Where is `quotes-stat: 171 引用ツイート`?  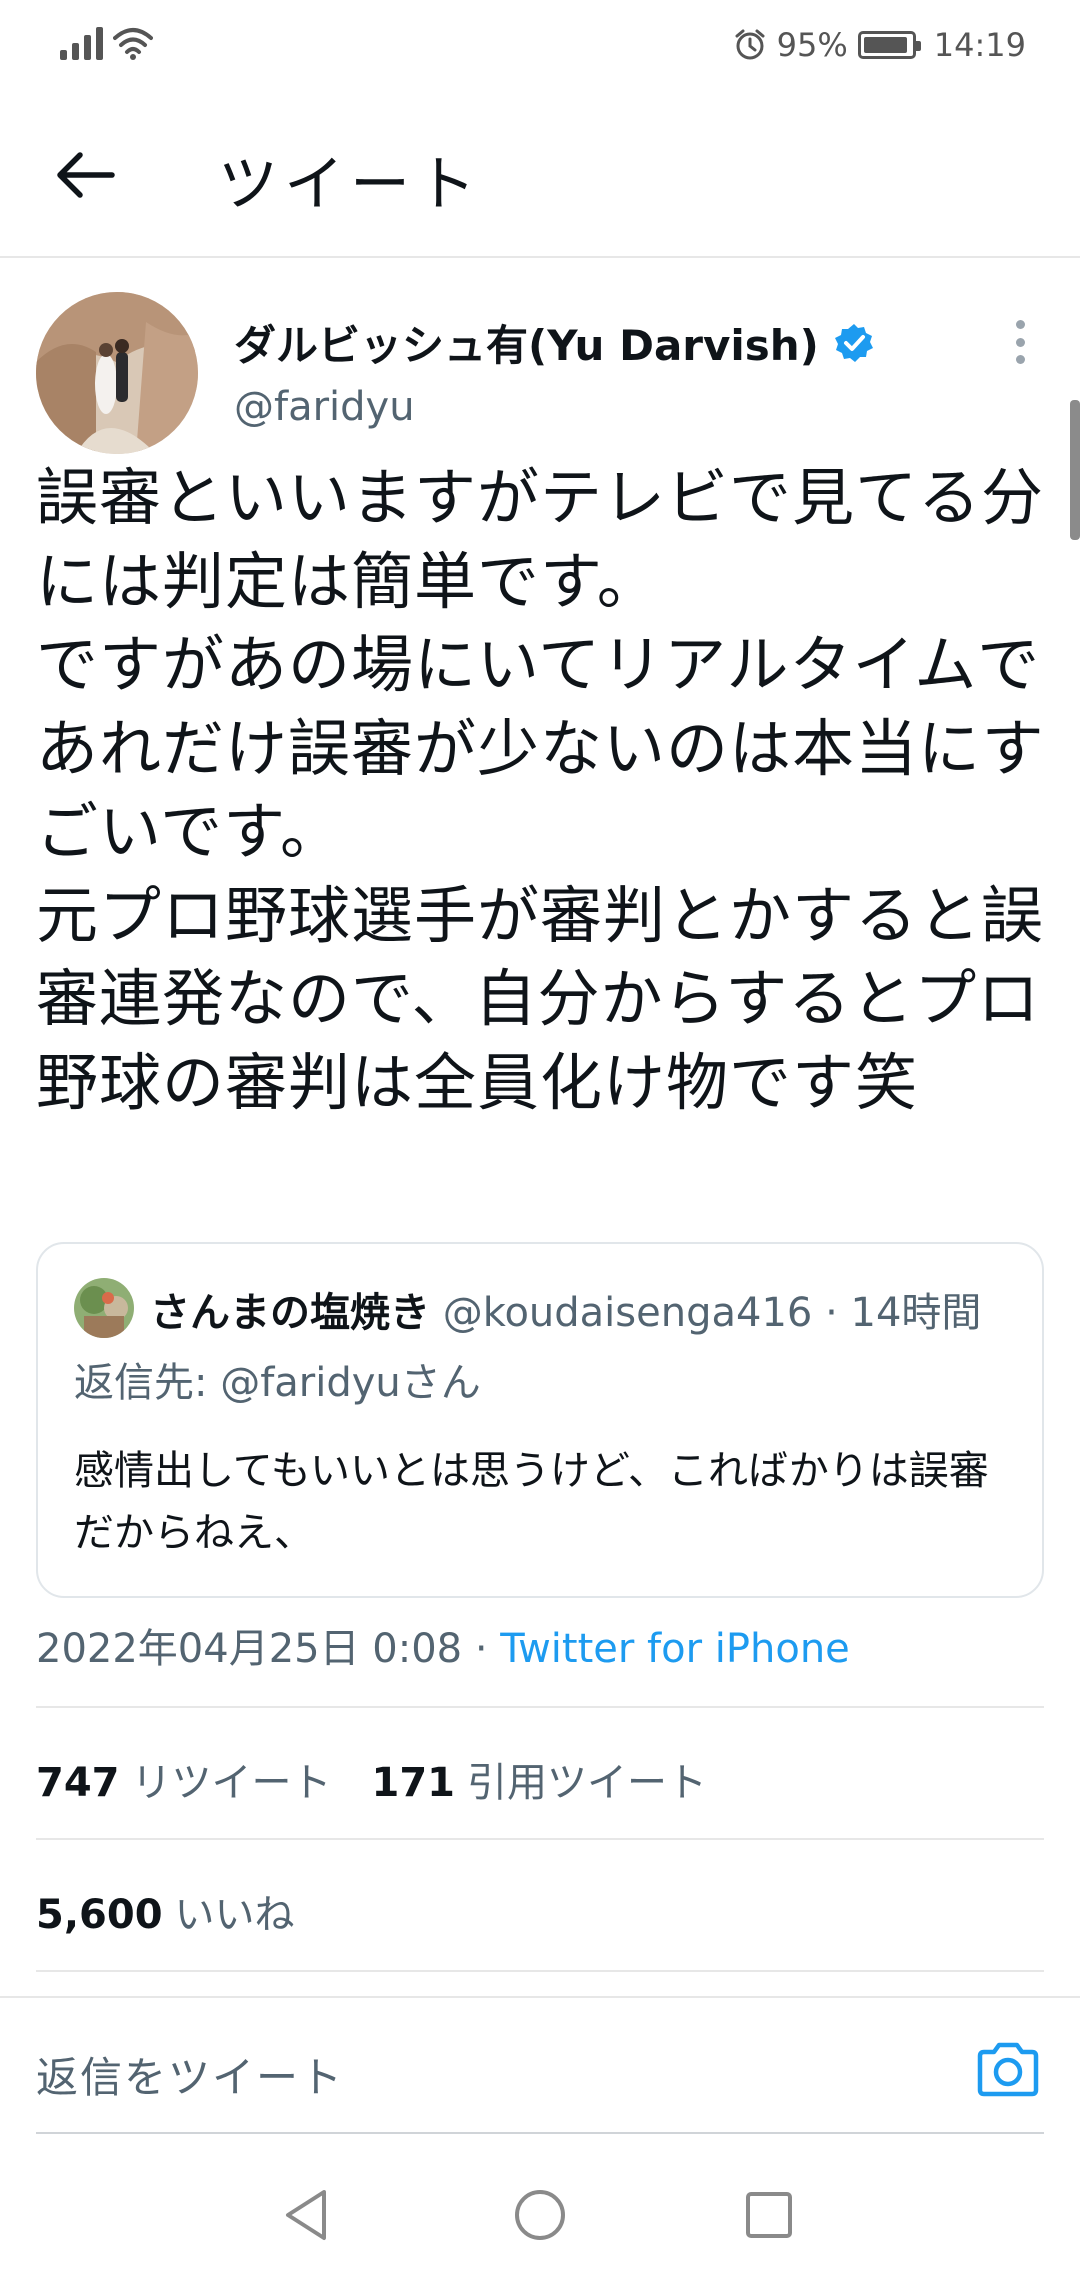
quotes-stat: 171 引用ツイート is located at coordinates (540, 1779).